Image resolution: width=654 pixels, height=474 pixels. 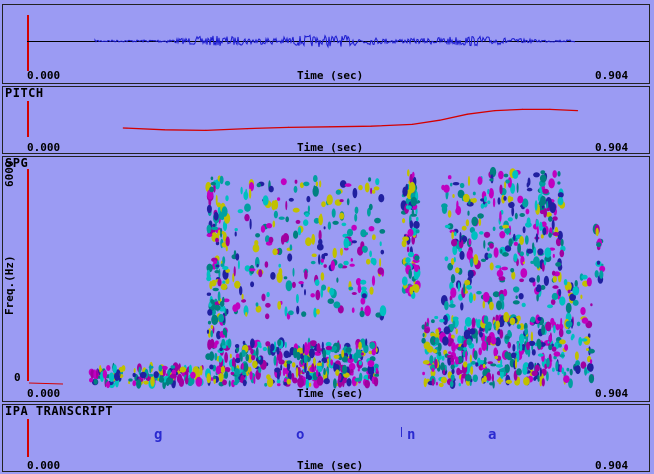 What do you see at coordinates (17, 377) in the screenshot?
I see `spectrogram-y-min: 0` at bounding box center [17, 377].